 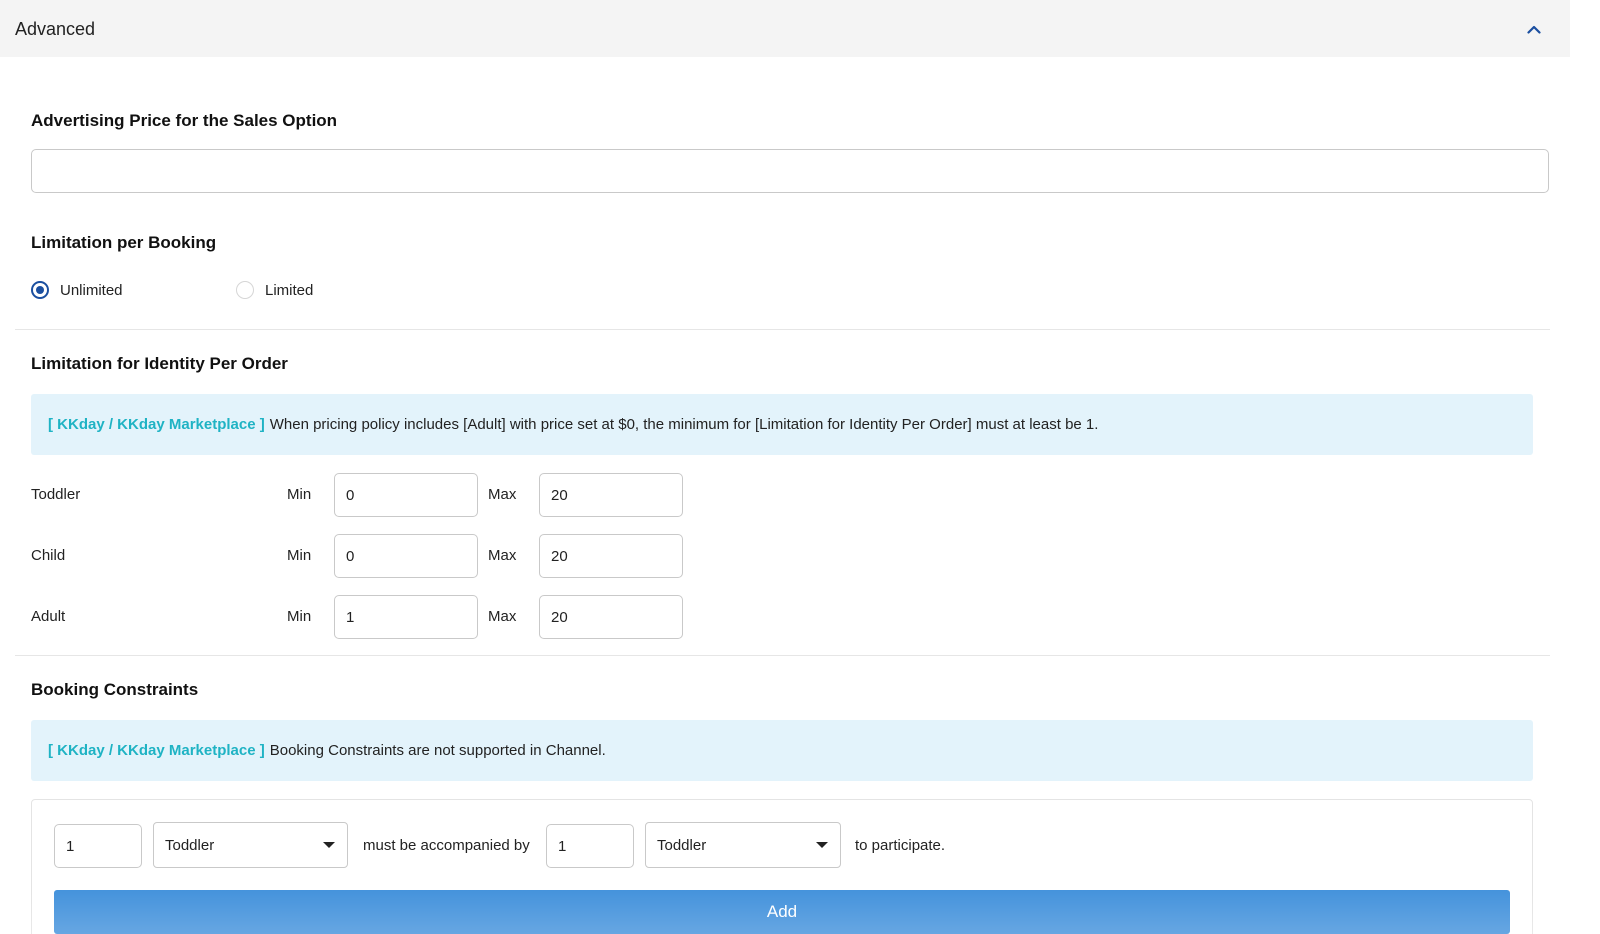 I want to click on constraint-count-a-input, so click(x=98, y=846).